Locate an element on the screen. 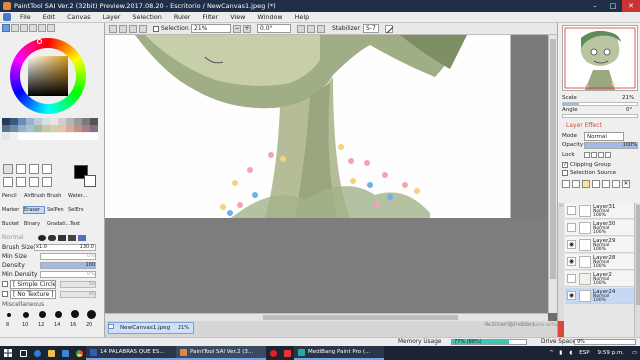 Image resolution: width=640 pixels, height=360 pixels. move-tool-icon is located at coordinates (8, 182).